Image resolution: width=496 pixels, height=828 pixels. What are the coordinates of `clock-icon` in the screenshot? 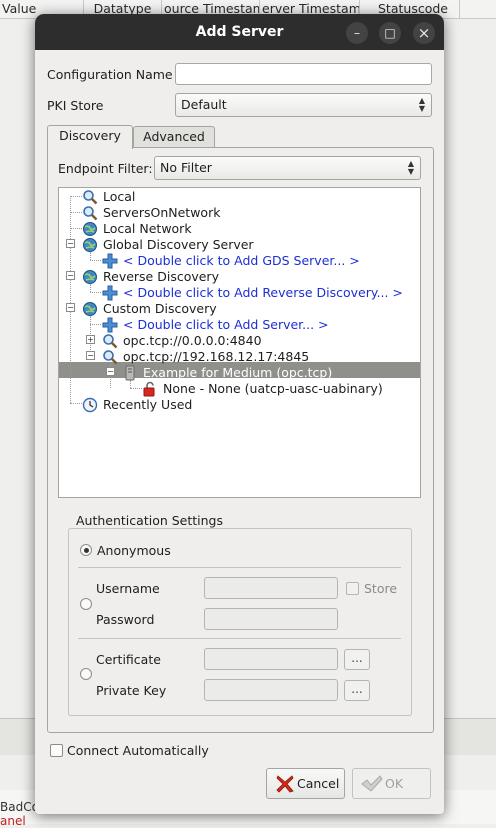 It's located at (90, 405).